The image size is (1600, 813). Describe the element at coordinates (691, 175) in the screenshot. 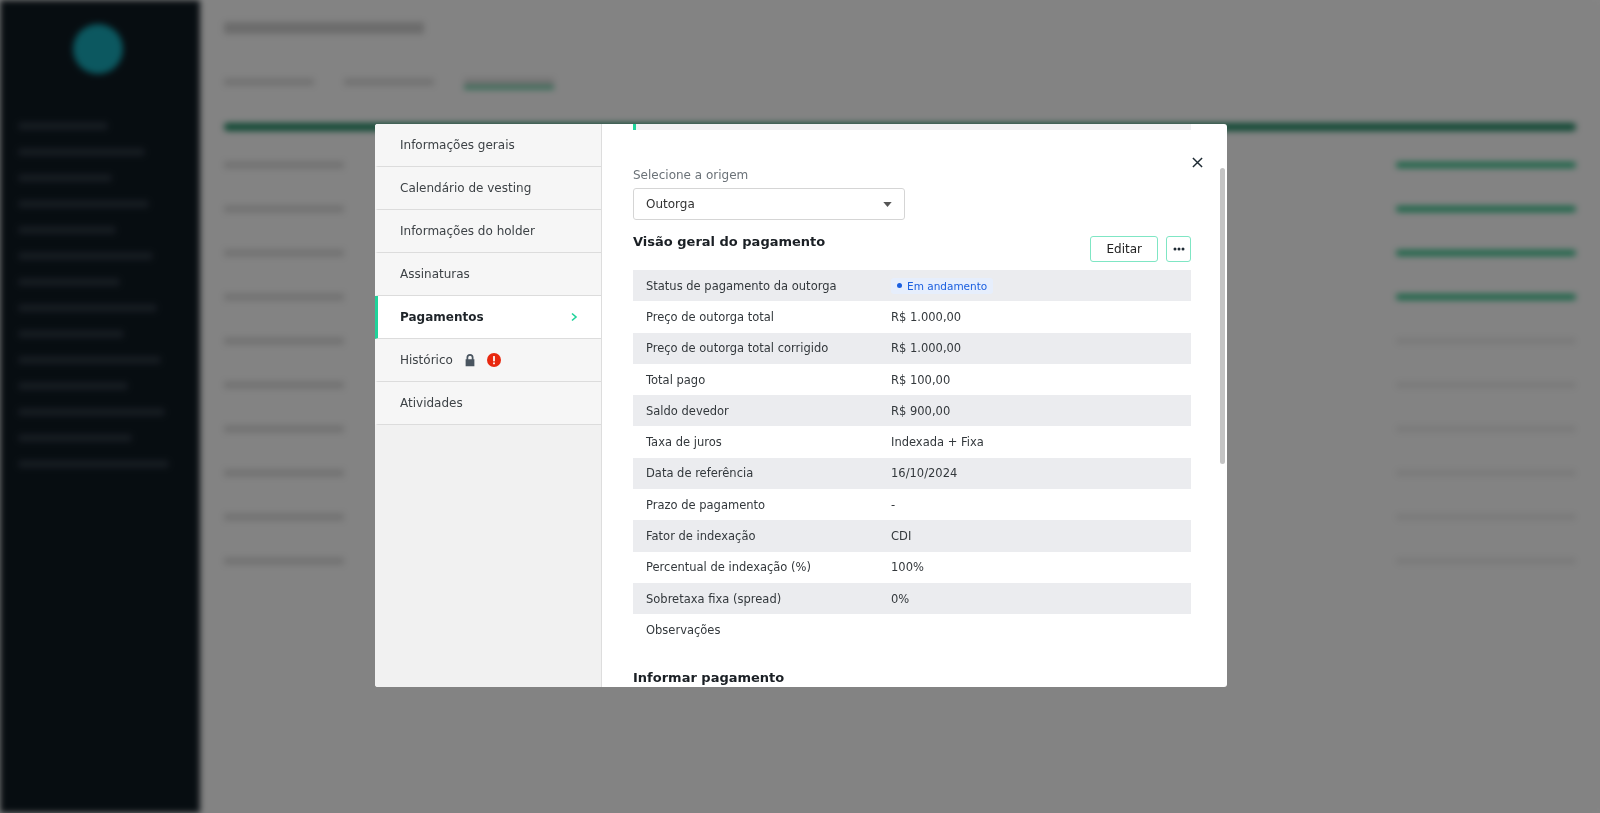

I see `field-label: Selecione a origem` at that location.